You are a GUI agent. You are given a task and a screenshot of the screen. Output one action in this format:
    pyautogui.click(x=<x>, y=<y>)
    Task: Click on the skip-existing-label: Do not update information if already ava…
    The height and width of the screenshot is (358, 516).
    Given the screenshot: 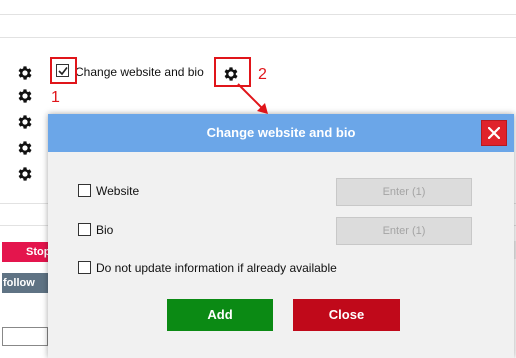 What is the action you would take?
    pyautogui.click(x=216, y=268)
    